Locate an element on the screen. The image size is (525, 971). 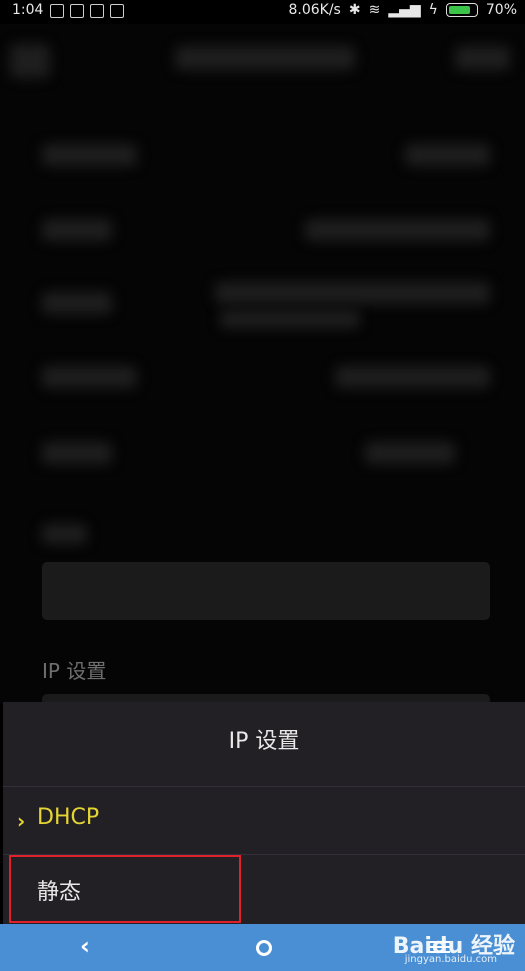
charging-icon: ϟ is located at coordinates (433, 10).